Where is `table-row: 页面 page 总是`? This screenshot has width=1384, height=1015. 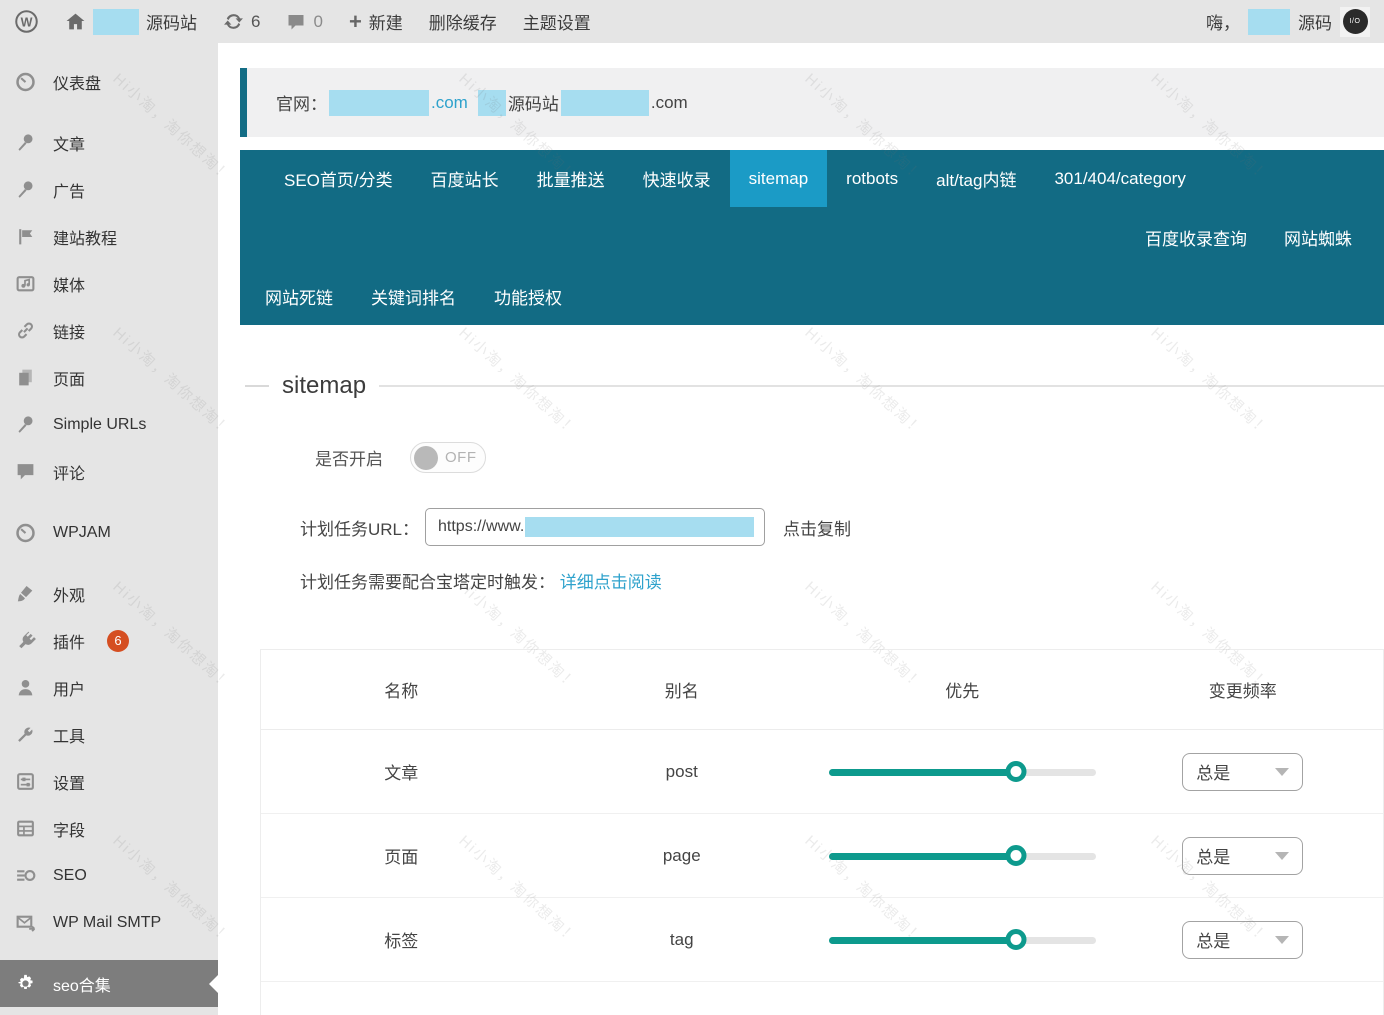 table-row: 页面 page 总是 is located at coordinates (822, 856).